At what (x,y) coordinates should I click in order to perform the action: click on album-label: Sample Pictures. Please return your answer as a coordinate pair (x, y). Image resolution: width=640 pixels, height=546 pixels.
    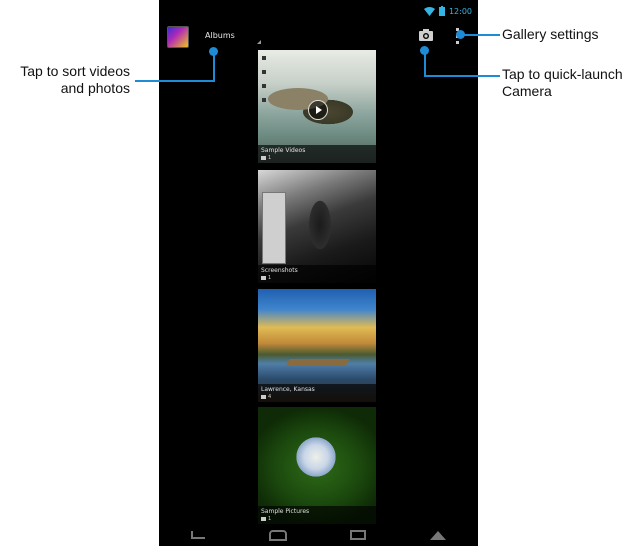
    Looking at the image, I should click on (285, 511).